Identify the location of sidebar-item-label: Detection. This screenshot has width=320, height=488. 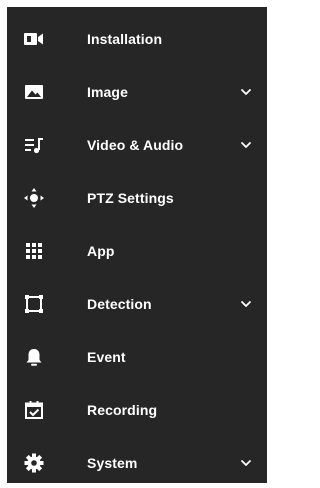
(119, 304).